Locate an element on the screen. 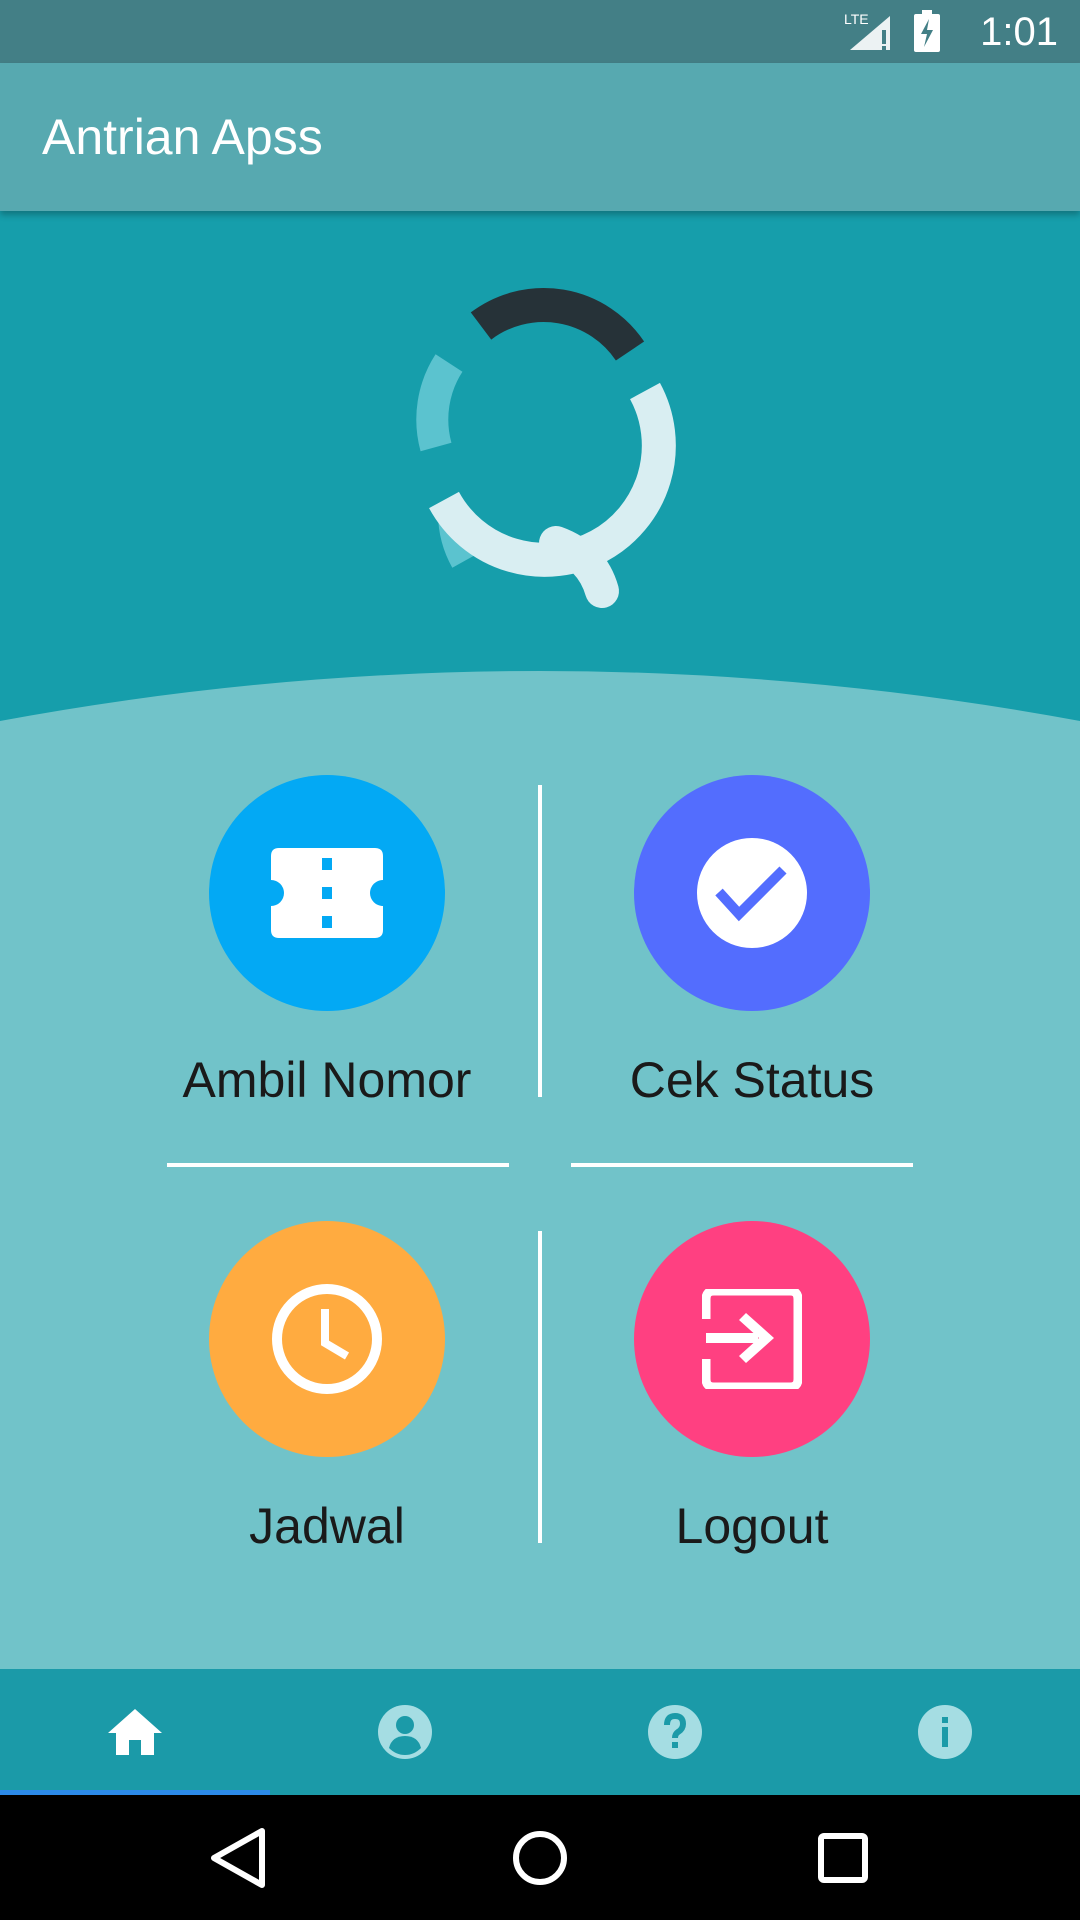 This screenshot has height=1920, width=1080. info-icon is located at coordinates (945, 1732).